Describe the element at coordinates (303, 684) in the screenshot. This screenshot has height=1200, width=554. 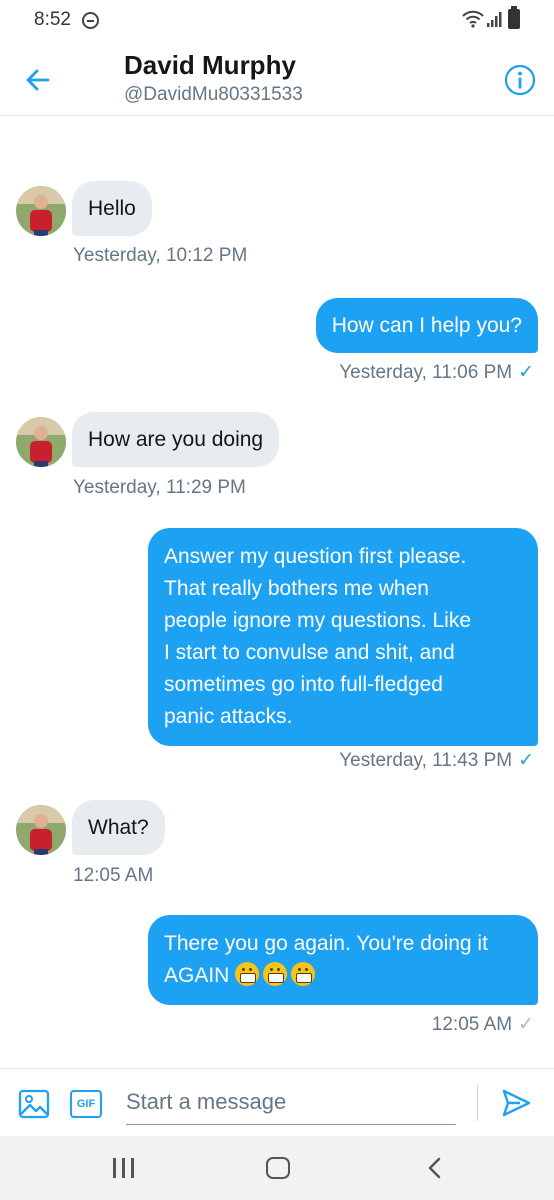
I see `message-line: sometimes go into full-fledged` at that location.